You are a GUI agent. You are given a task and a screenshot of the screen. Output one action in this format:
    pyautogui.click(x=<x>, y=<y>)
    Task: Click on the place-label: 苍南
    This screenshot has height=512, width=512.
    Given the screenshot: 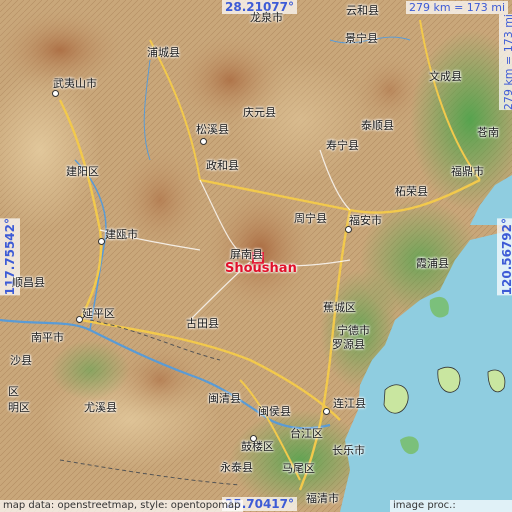 What is the action you would take?
    pyautogui.click(x=488, y=132)
    